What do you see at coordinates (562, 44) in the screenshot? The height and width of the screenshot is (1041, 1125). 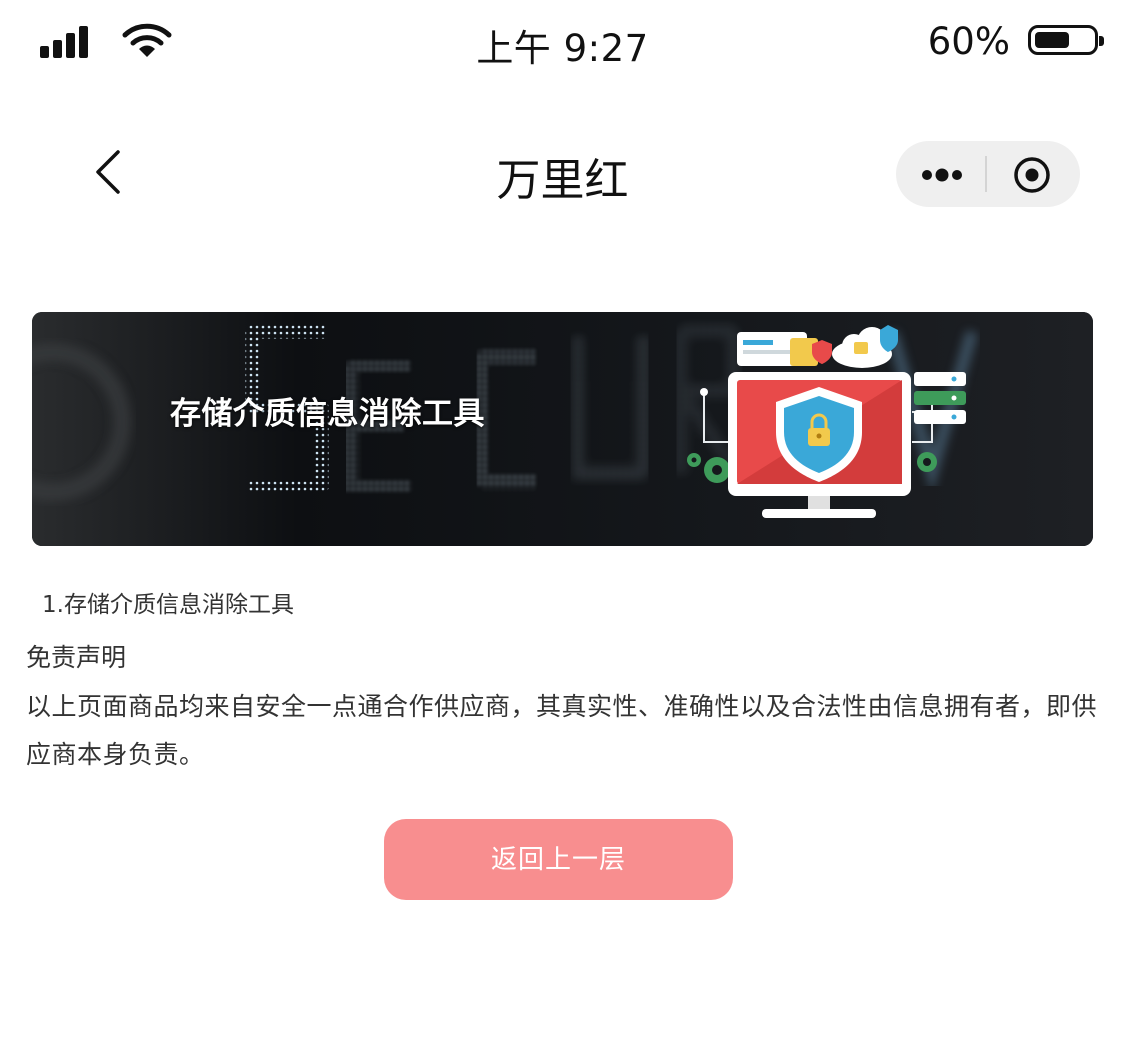 I see `status-bar: 上午 9:27 60%` at bounding box center [562, 44].